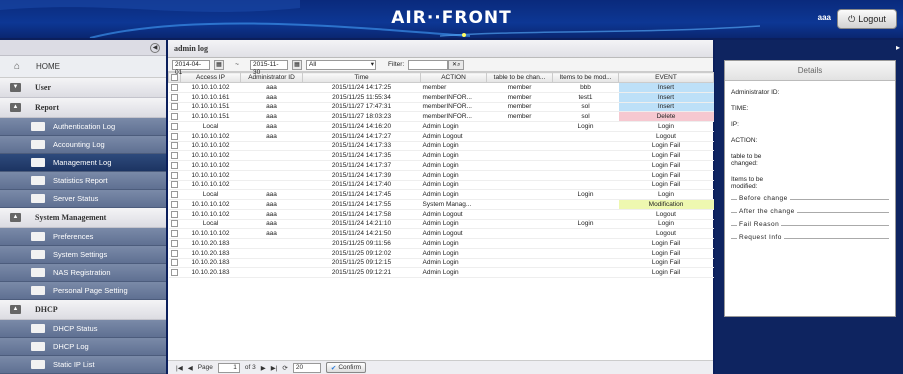 This screenshot has height=374, width=903. I want to click on page-size-input: 20, so click(306, 367).